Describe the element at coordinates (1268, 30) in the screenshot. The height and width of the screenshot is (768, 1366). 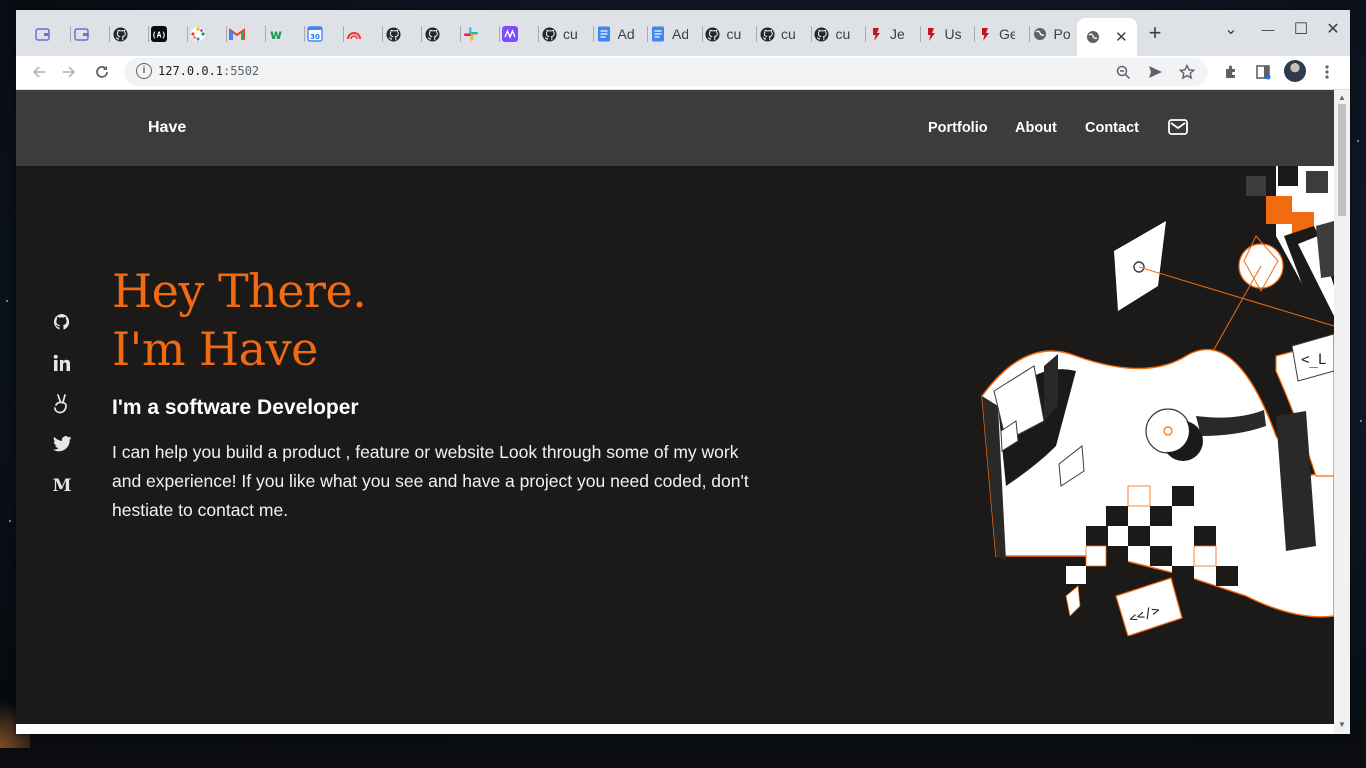
I see `minimize-button: —` at that location.